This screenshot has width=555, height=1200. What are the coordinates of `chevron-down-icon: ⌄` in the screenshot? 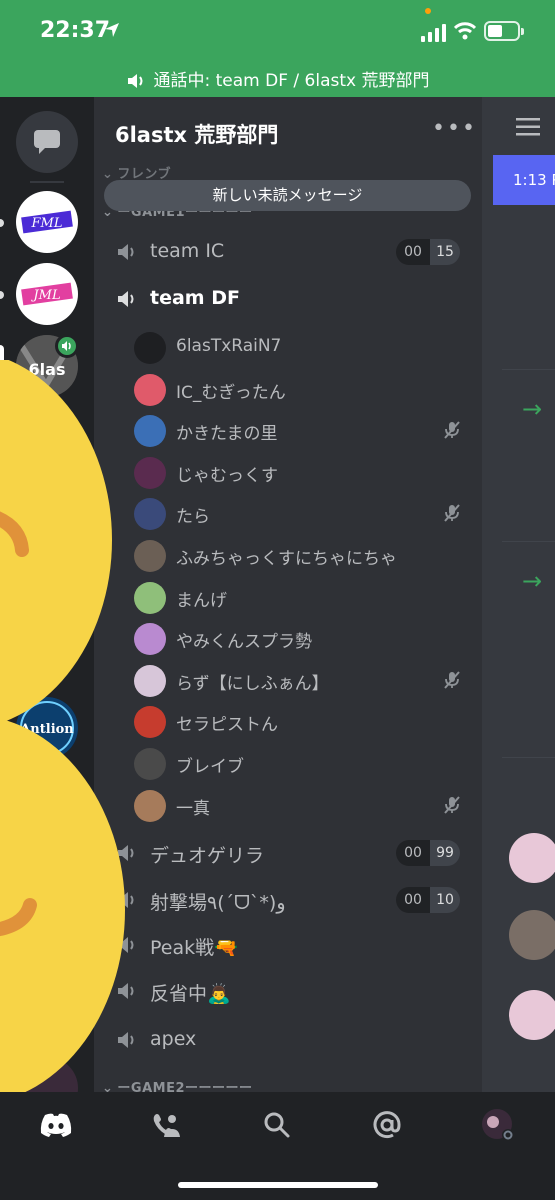 It's located at (108, 174).